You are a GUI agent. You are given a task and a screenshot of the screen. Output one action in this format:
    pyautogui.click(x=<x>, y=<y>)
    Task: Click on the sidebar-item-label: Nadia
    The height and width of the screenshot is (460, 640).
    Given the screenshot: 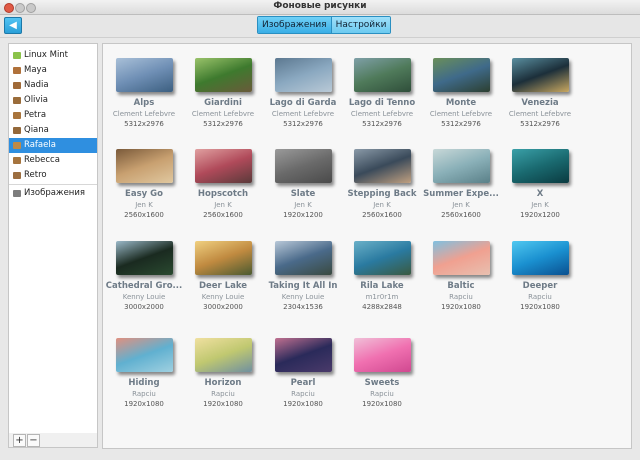 What is the action you would take?
    pyautogui.click(x=36, y=85)
    